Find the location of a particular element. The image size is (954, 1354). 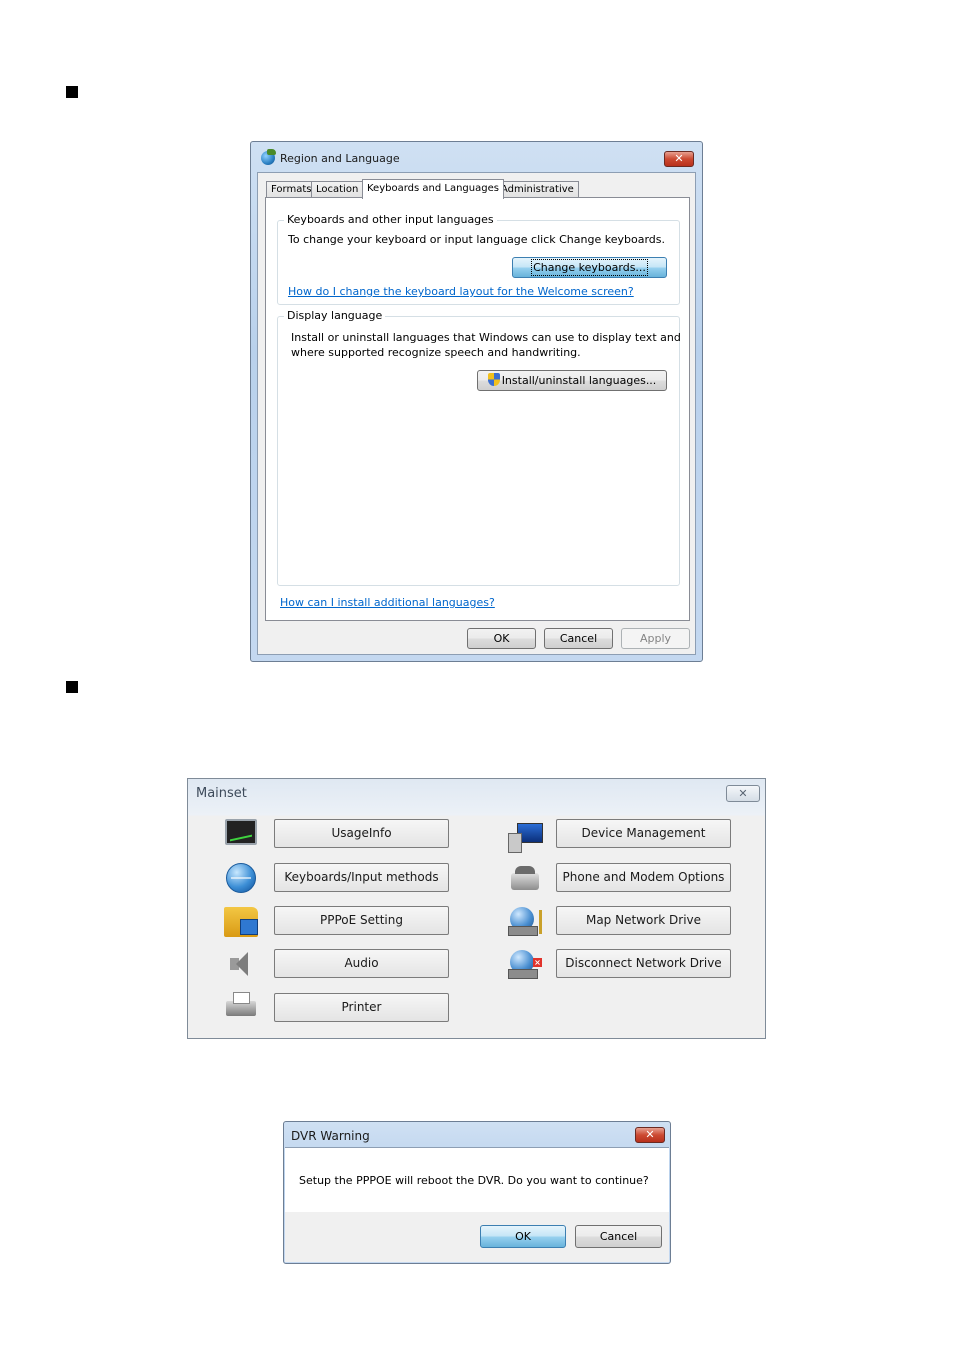

keyboards-input-methods-button: Keyboards/Input methods is located at coordinates (361, 877).